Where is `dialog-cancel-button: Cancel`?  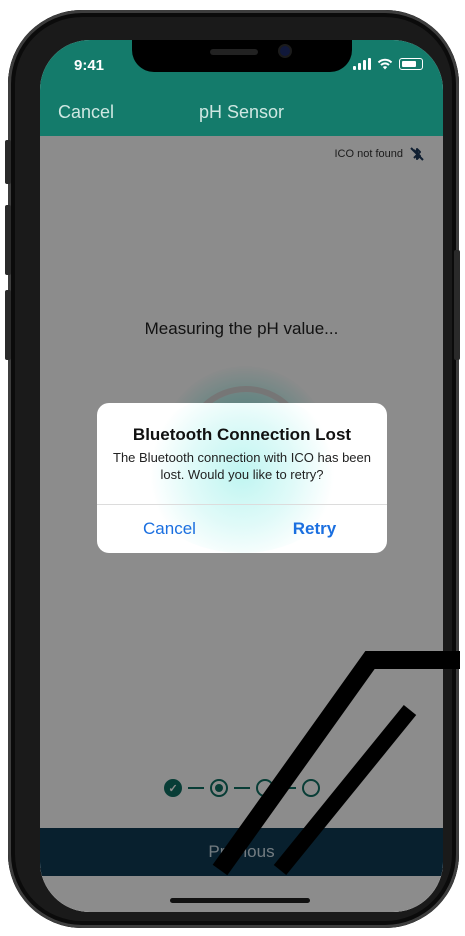
dialog-cancel-button: Cancel is located at coordinates (169, 529).